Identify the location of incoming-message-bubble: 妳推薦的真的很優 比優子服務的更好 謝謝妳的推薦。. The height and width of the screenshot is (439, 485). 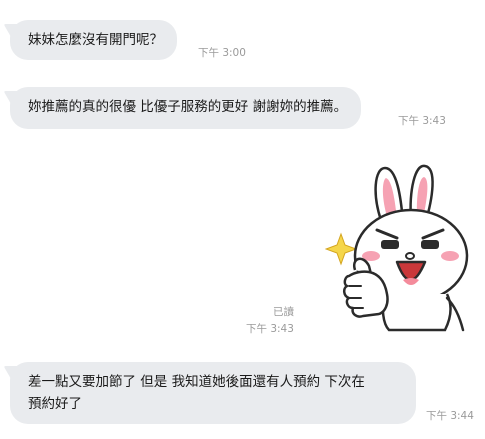
(182, 108).